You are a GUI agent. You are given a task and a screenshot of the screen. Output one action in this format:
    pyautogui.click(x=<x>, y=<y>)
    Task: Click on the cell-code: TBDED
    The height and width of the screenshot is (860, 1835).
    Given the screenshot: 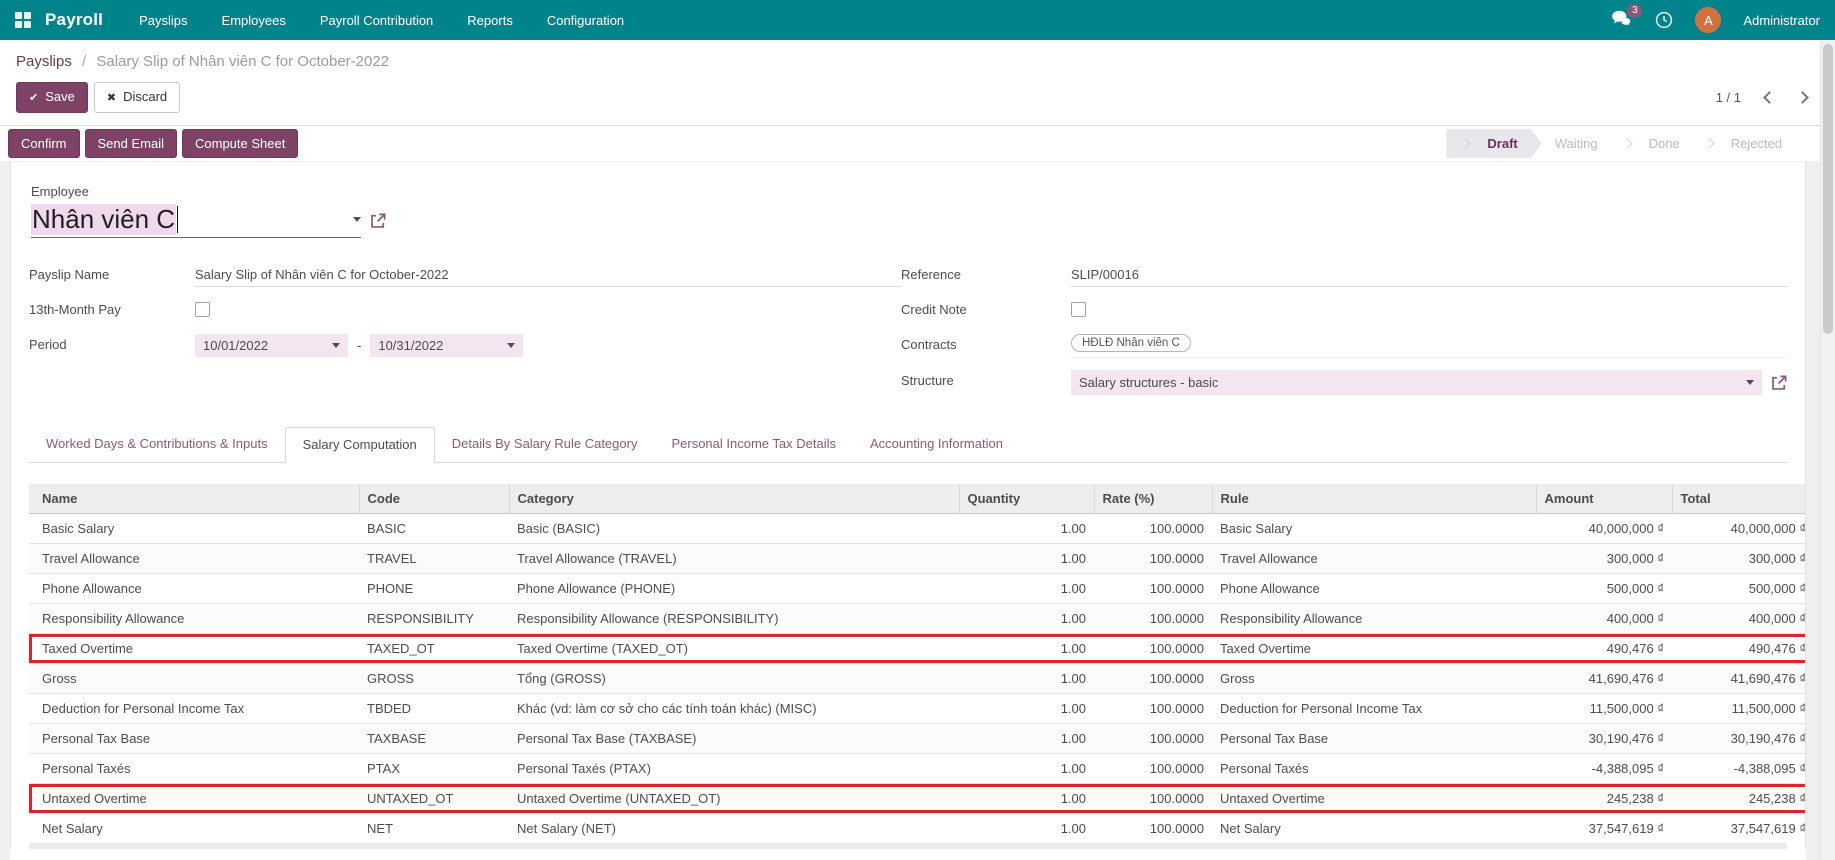 What is the action you would take?
    pyautogui.click(x=434, y=707)
    